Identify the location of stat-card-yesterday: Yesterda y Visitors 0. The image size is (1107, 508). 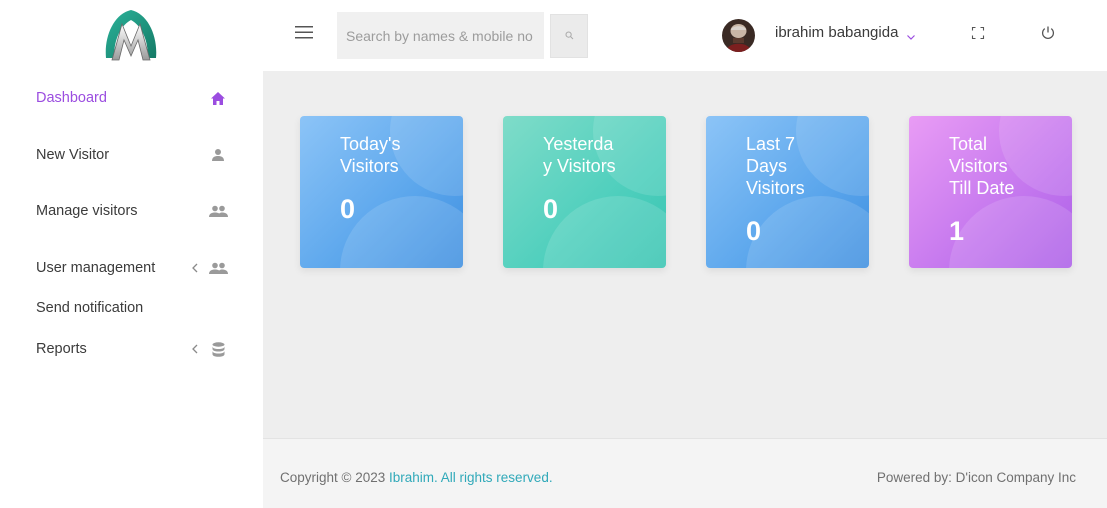
(584, 192).